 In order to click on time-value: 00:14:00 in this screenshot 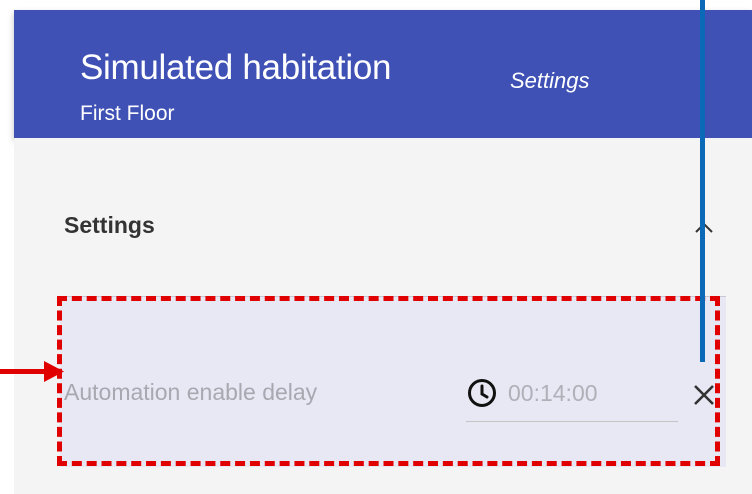, I will do `click(553, 393)`.